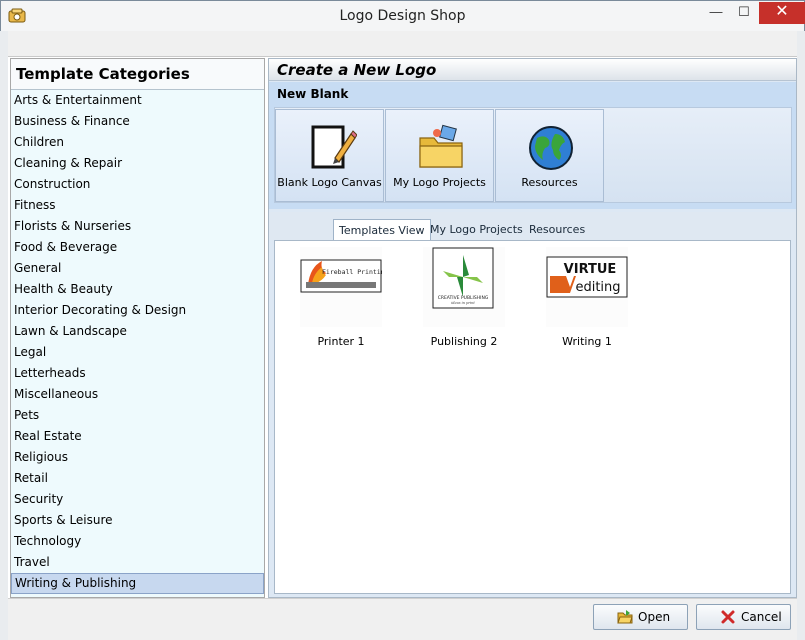 This screenshot has width=805, height=640. I want to click on virtue-logo-image: VIRTUE editing, so click(587, 277).